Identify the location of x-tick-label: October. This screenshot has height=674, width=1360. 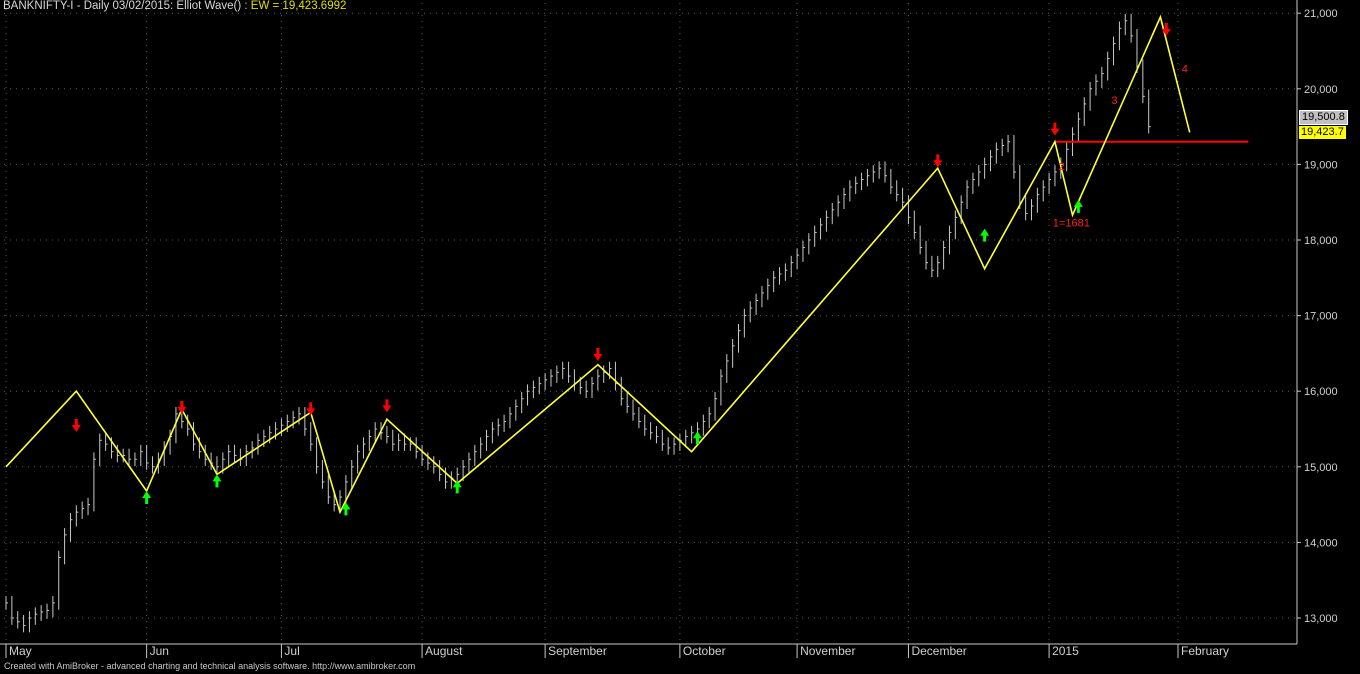
(704, 651).